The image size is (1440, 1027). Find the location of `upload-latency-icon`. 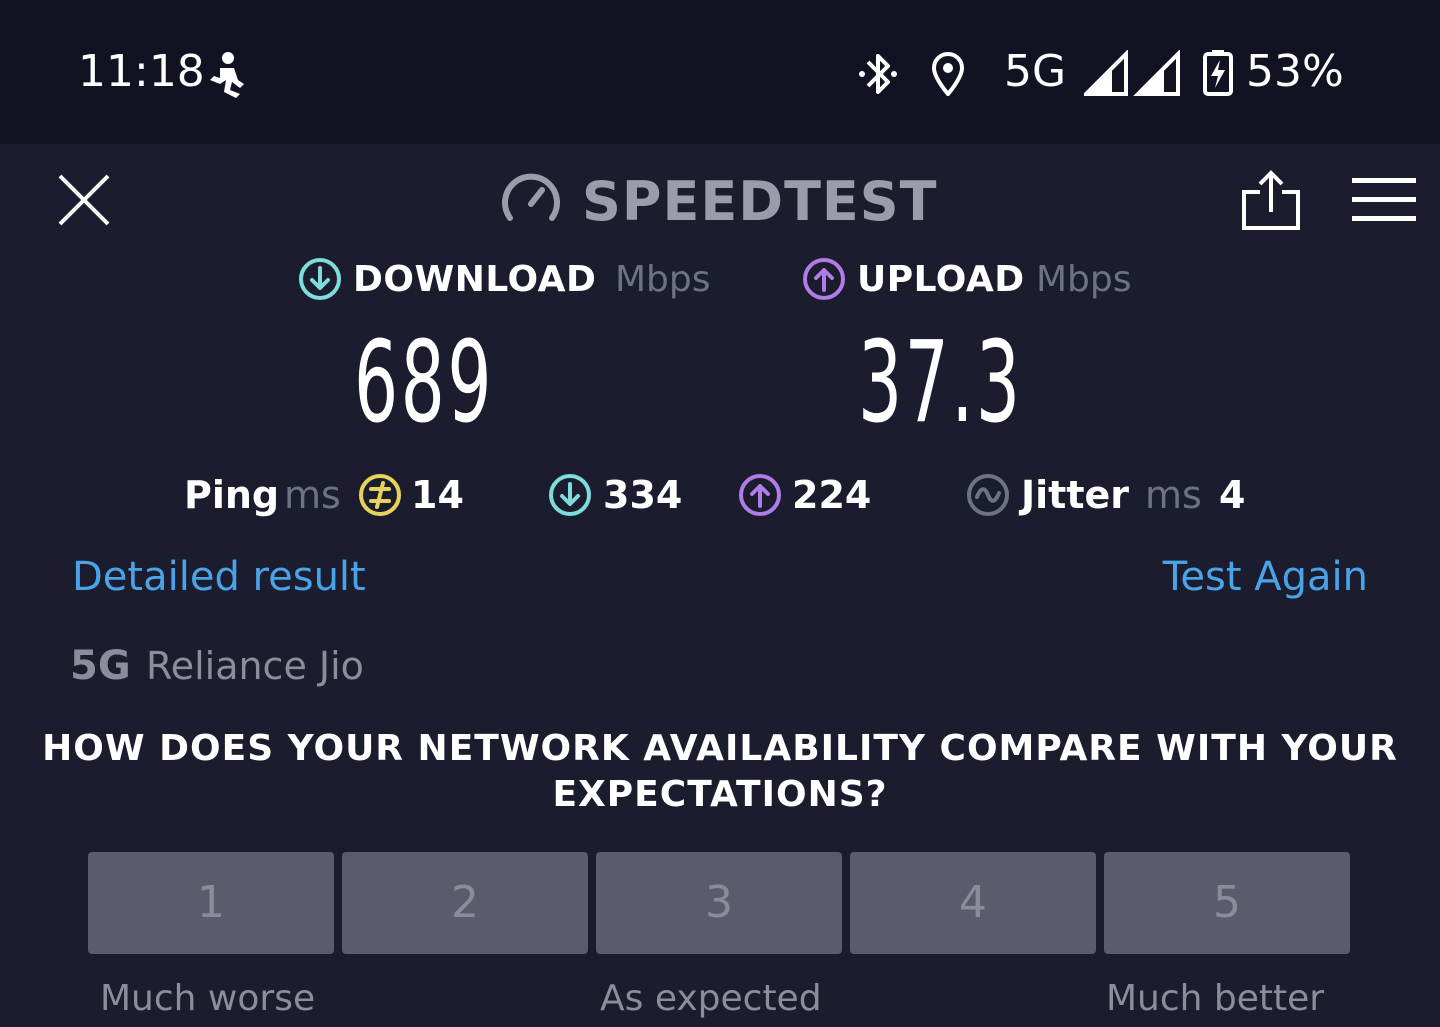

upload-latency-icon is located at coordinates (760, 495).